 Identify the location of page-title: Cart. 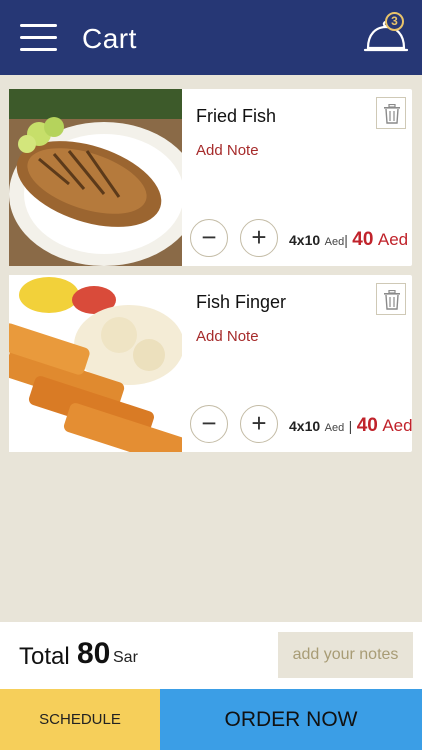
(109, 38).